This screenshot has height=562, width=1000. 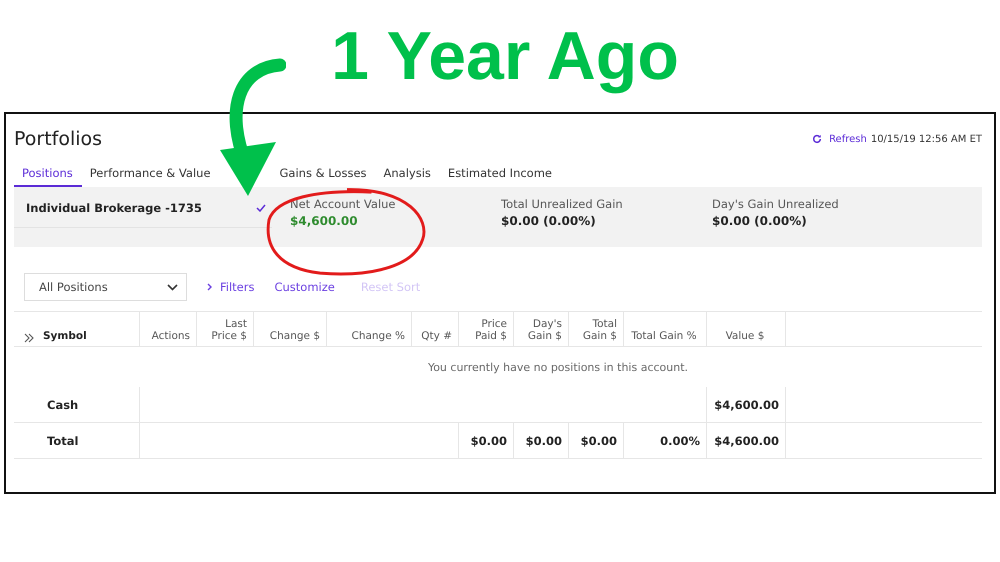 What do you see at coordinates (77, 405) in the screenshot?
I see `row-label: Cash` at bounding box center [77, 405].